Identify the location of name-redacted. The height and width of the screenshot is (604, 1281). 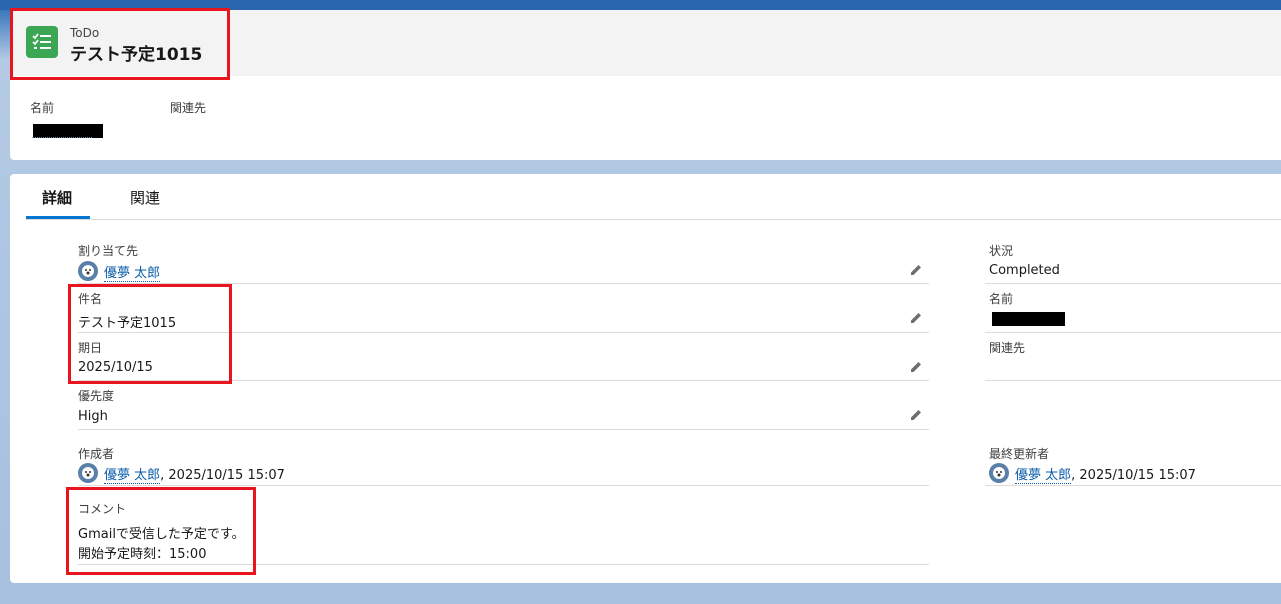
(1028, 319).